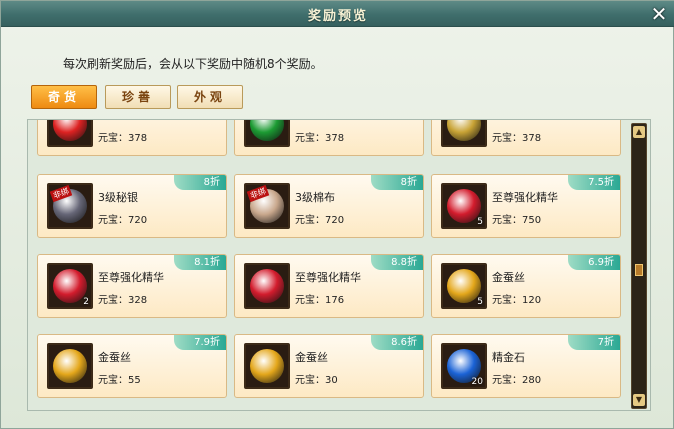 The height and width of the screenshot is (429, 674). Describe the element at coordinates (86, 302) in the screenshot. I see `stack-count: 2` at that location.